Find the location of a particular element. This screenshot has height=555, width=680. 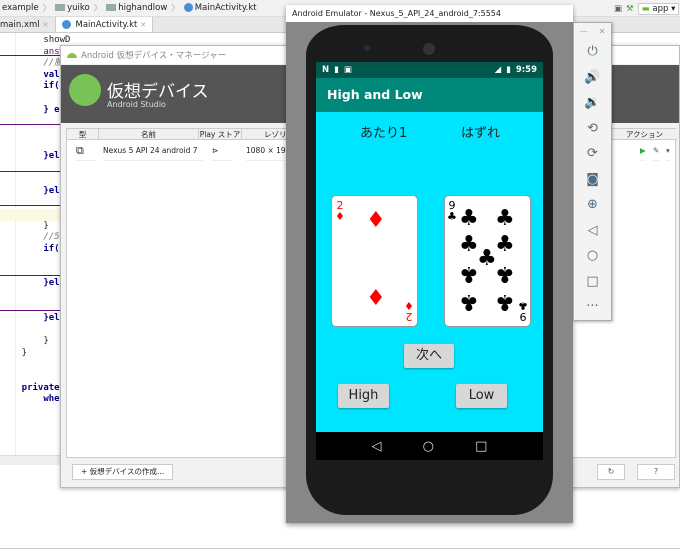

app-title: High and Low is located at coordinates (429, 95).